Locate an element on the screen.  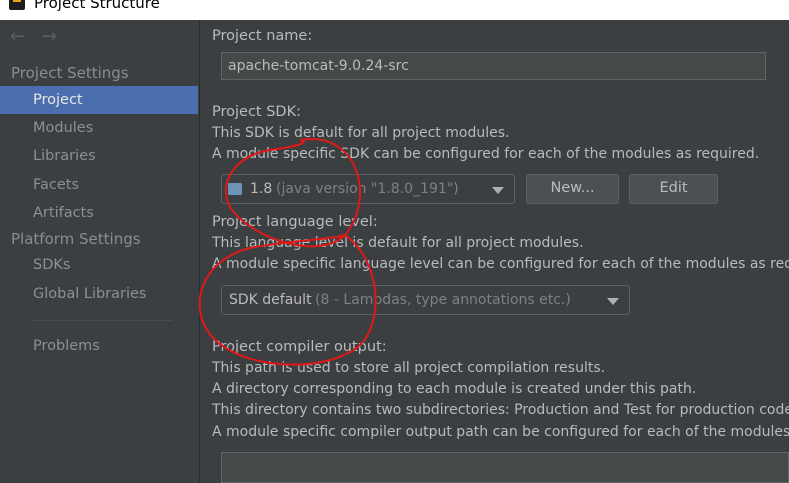
project-sdk-label: Project SDK: is located at coordinates (256, 112).